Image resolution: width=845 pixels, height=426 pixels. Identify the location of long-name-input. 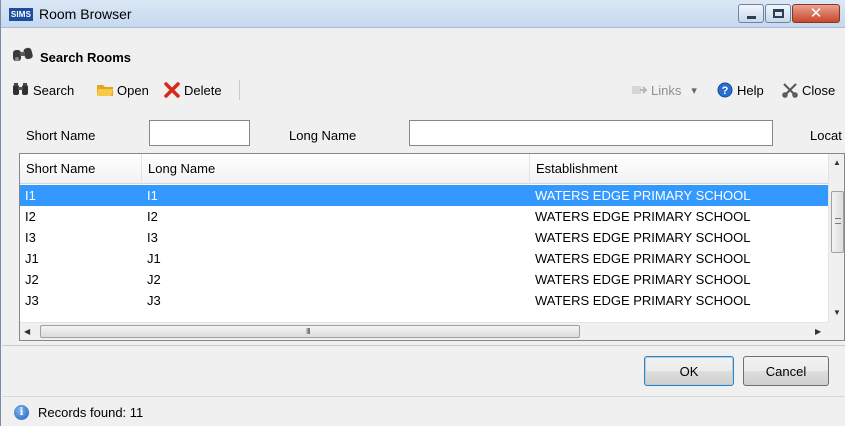
(591, 133).